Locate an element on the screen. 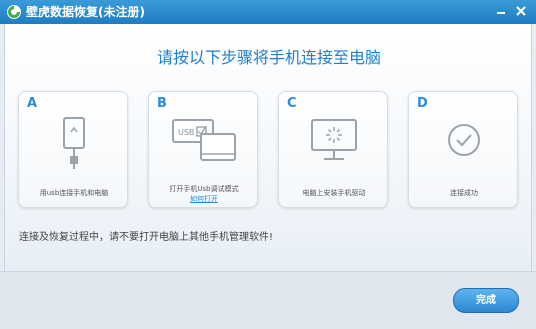 The image size is (536, 329). step-label: 电脑上安装手机驱动 is located at coordinates (334, 193).